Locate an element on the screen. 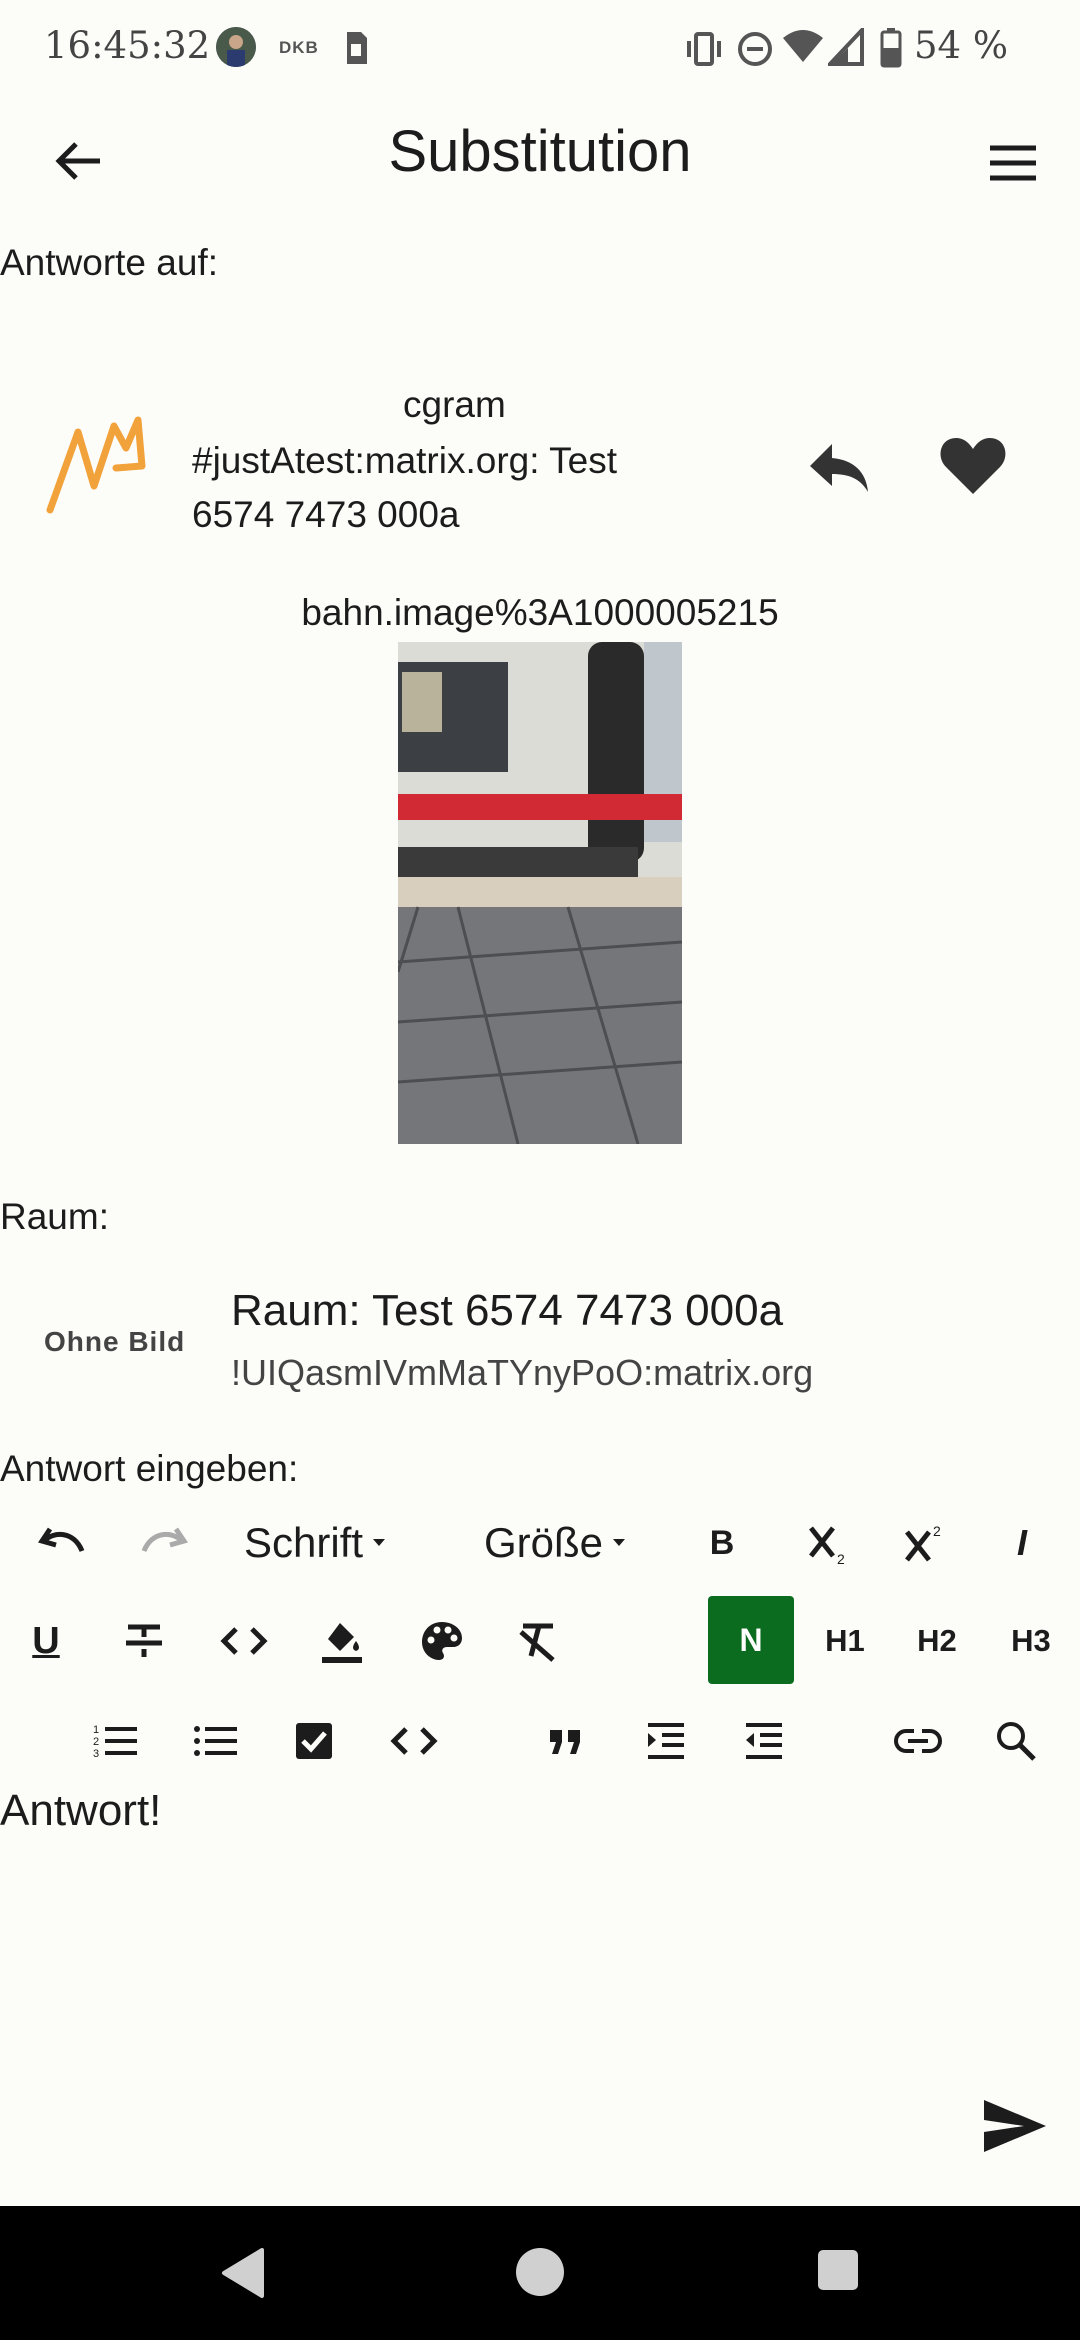 The image size is (1080, 2340). palette-icon is located at coordinates (442, 1641).